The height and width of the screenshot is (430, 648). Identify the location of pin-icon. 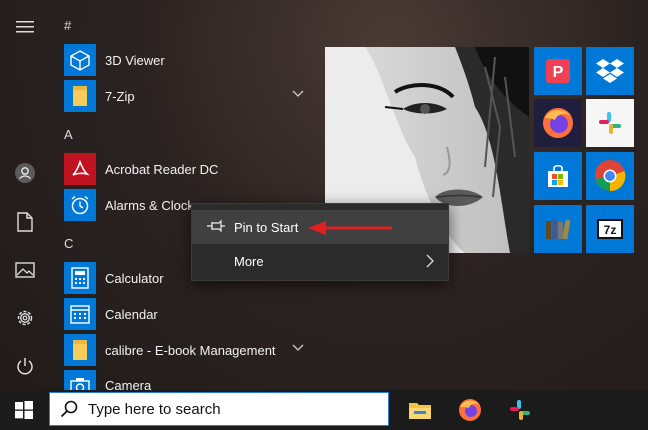
(216, 226).